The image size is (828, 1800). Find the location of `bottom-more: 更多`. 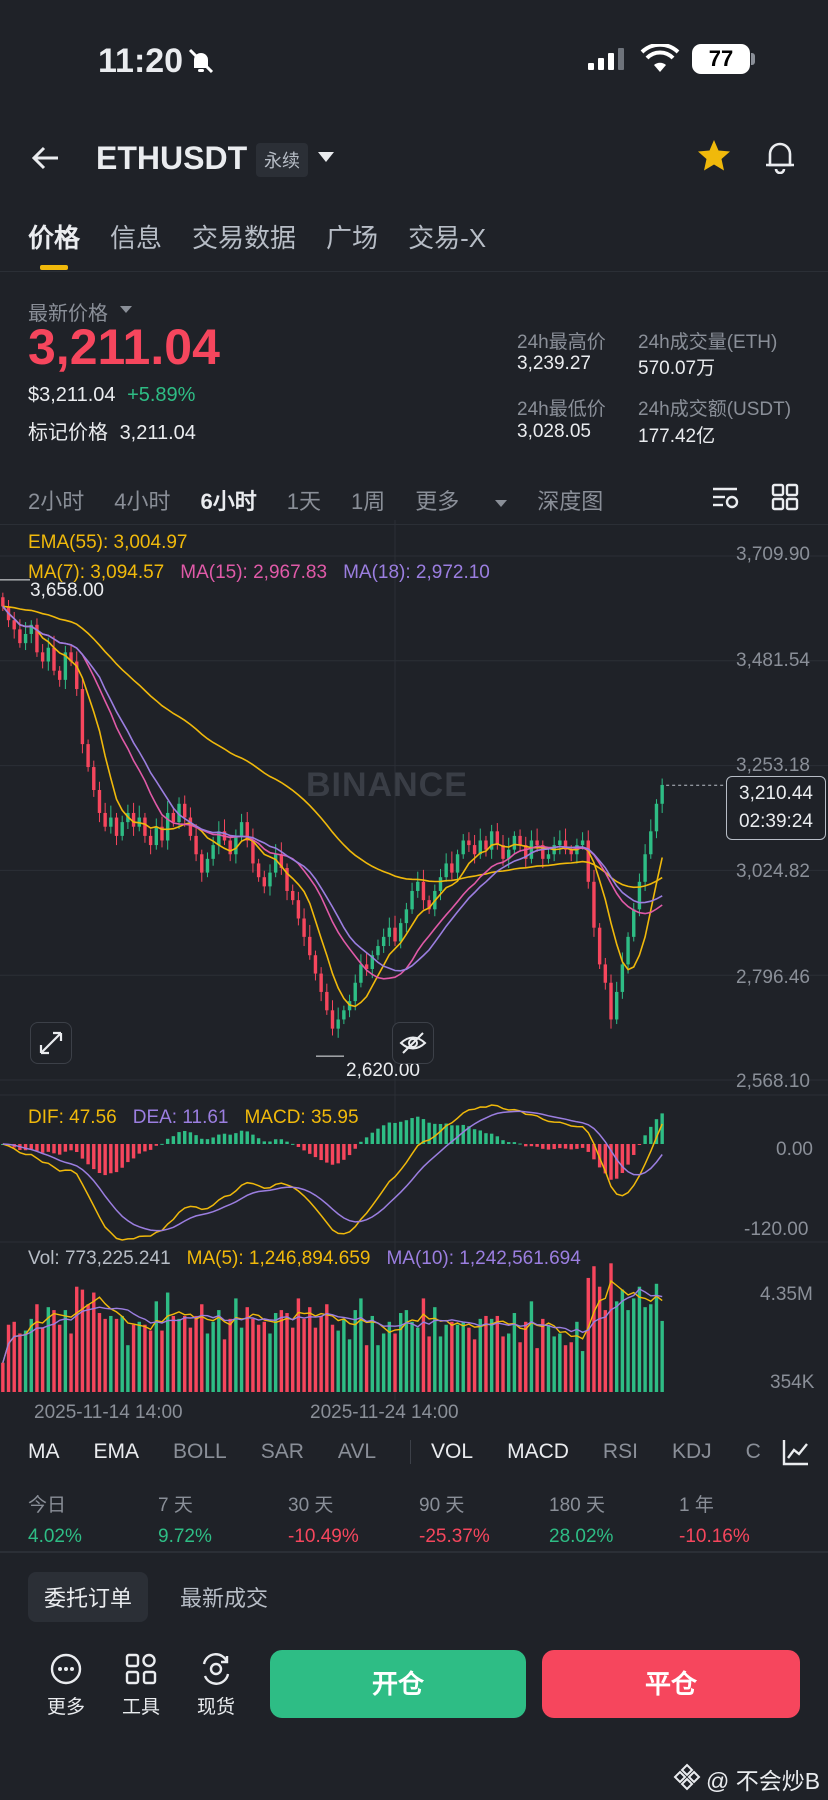

bottom-more: 更多 is located at coordinates (66, 1685).